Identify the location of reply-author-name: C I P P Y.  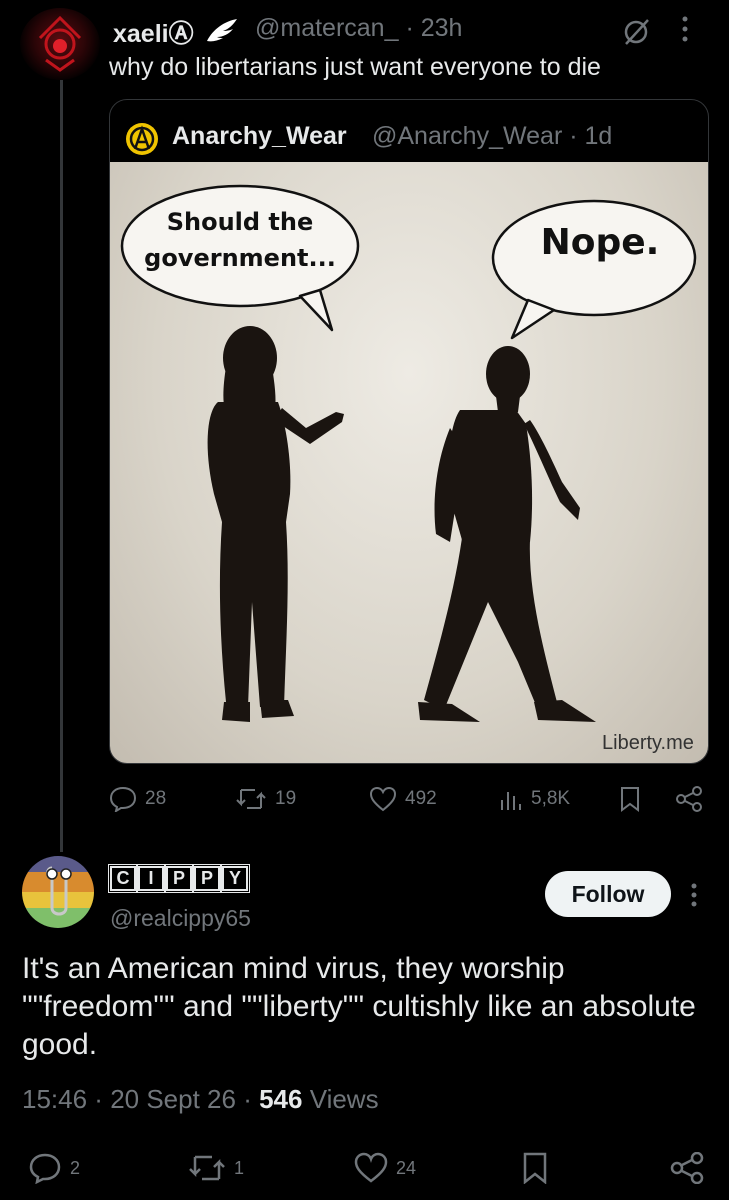
(179, 878).